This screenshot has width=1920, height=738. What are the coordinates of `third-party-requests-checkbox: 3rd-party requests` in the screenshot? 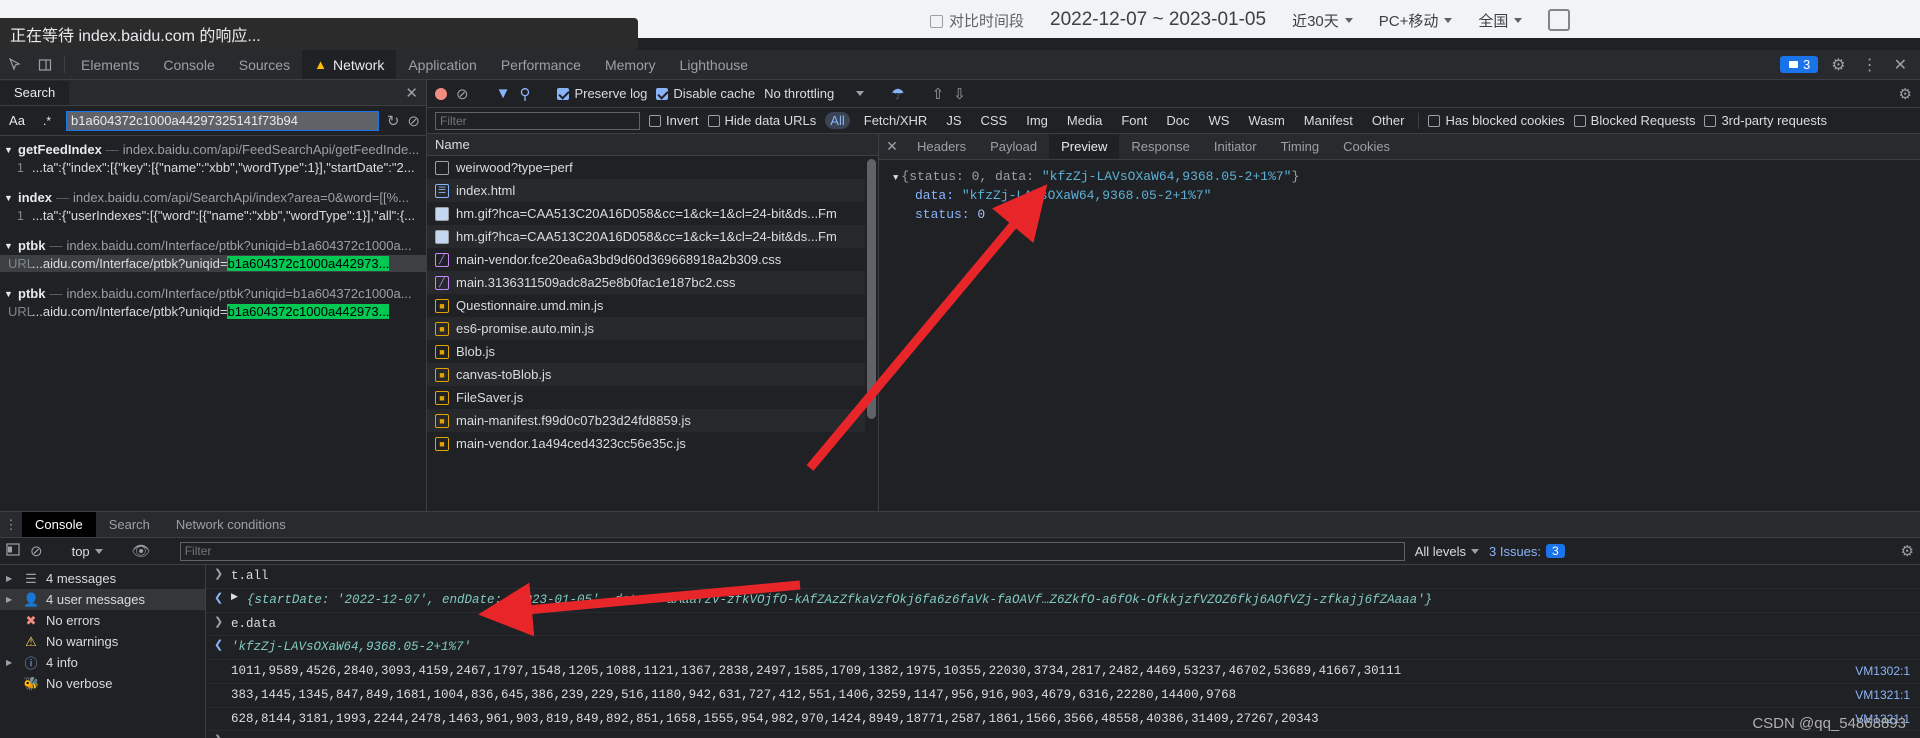 It's located at (1765, 120).